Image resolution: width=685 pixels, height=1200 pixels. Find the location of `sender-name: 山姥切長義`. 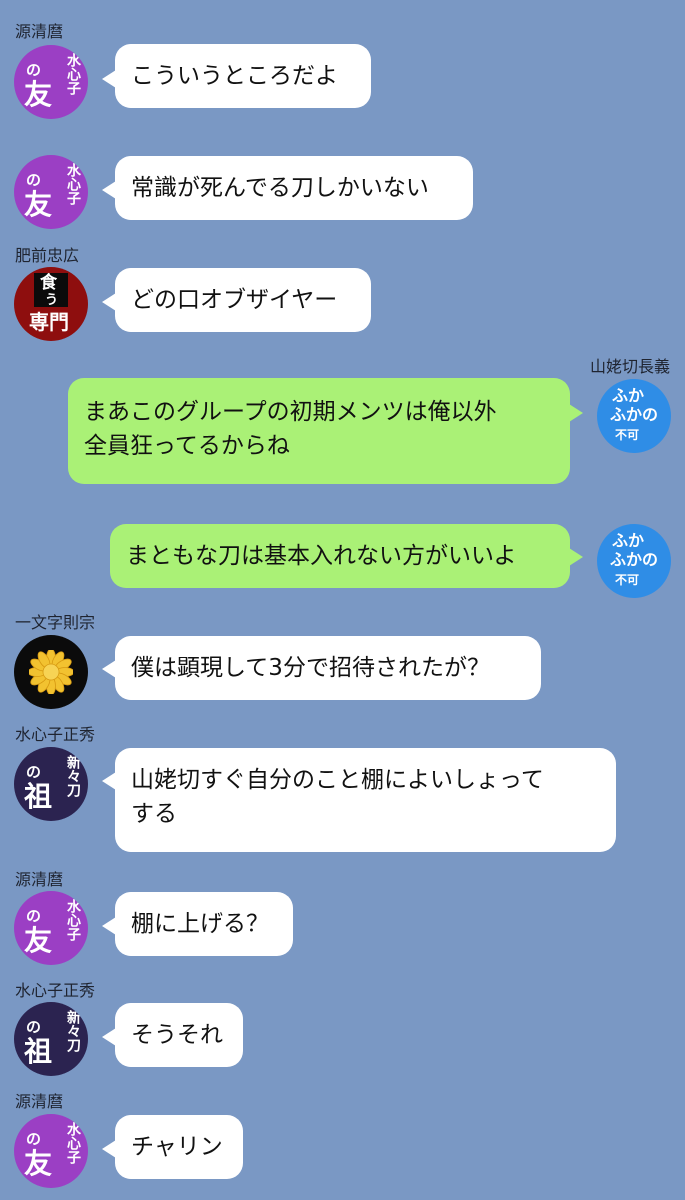

sender-name: 山姥切長義 is located at coordinates (629, 366).